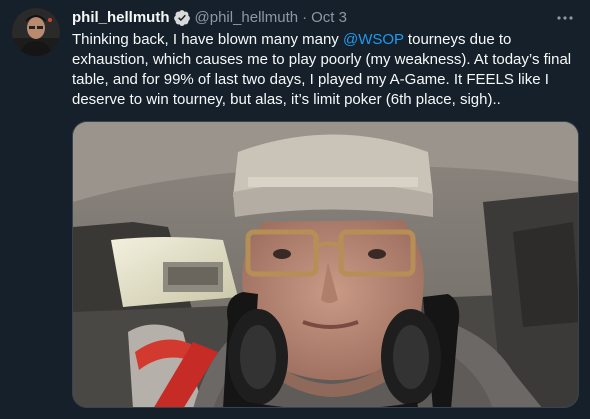 The width and height of the screenshot is (590, 419). What do you see at coordinates (329, 18) in the screenshot?
I see `tweet-date: Oct 3` at bounding box center [329, 18].